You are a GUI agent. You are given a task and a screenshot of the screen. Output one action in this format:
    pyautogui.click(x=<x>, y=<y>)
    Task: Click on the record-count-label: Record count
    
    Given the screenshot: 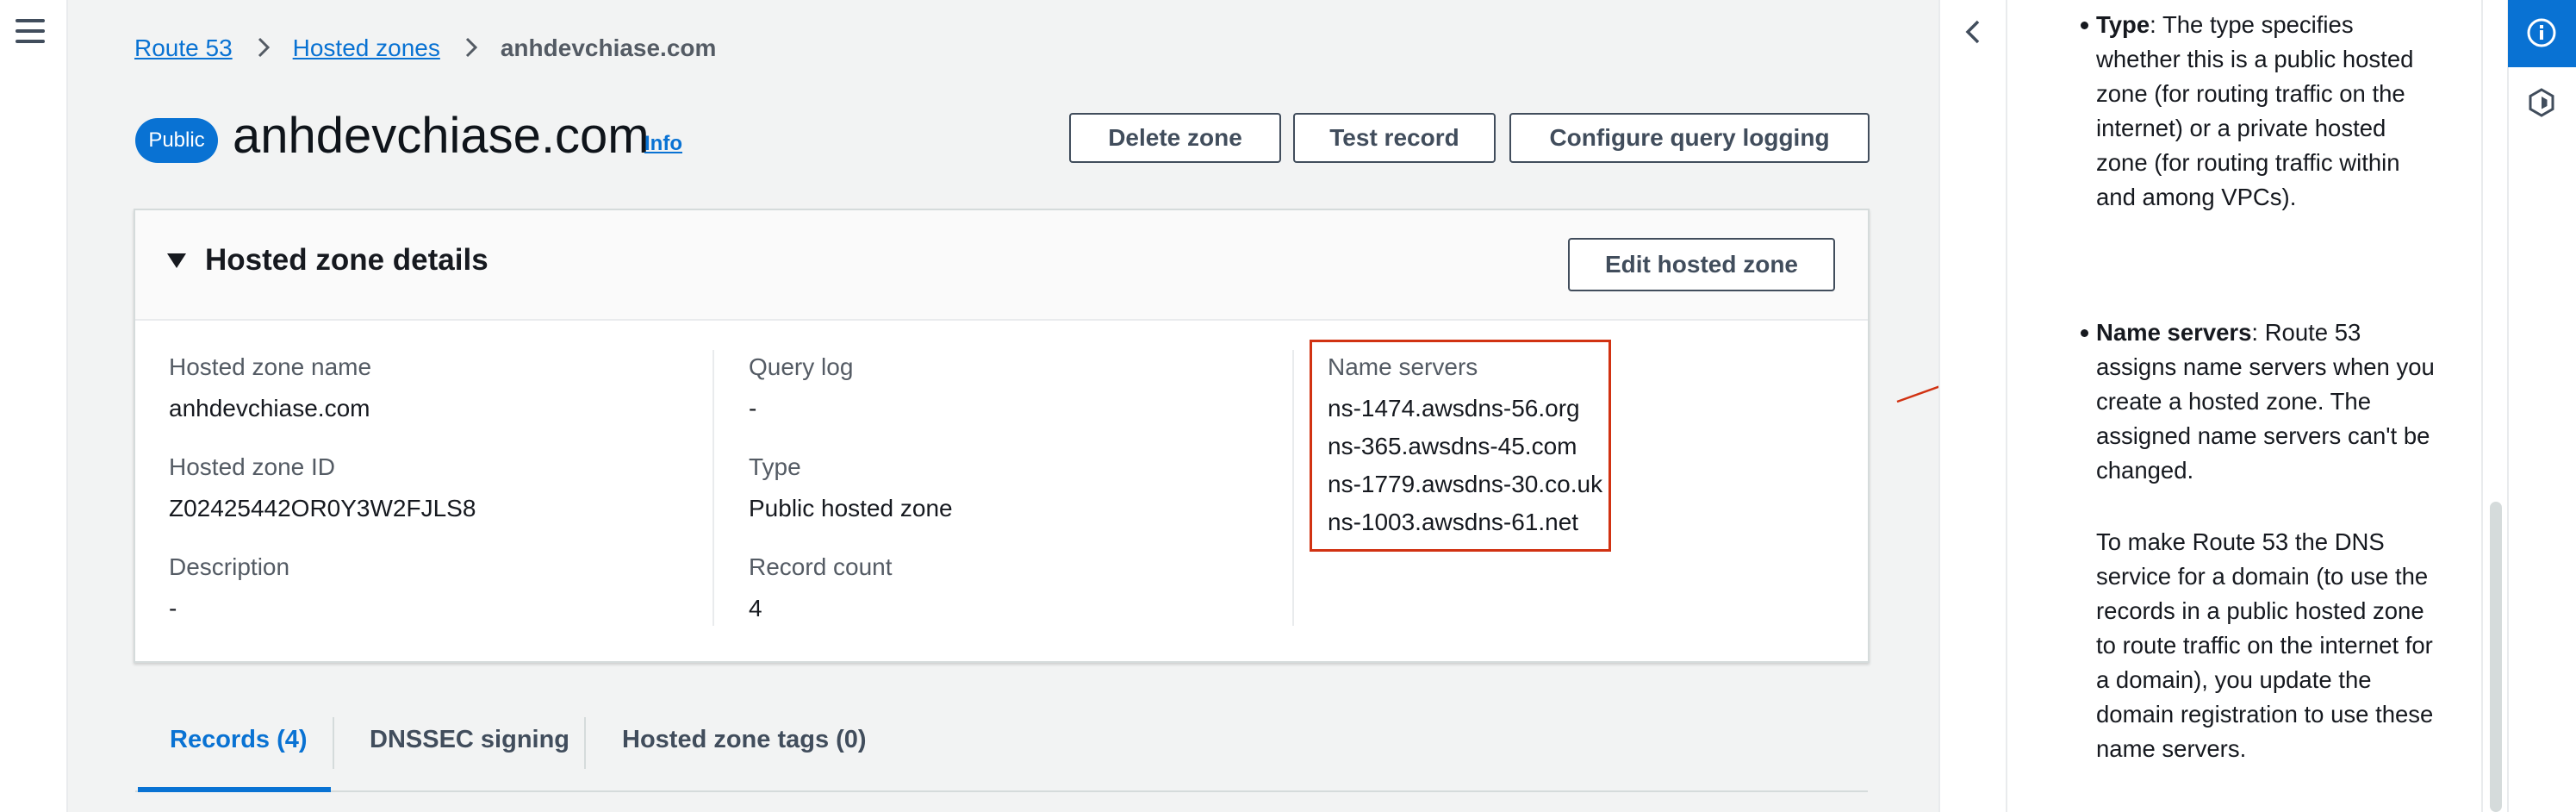 What is the action you would take?
    pyautogui.click(x=821, y=566)
    